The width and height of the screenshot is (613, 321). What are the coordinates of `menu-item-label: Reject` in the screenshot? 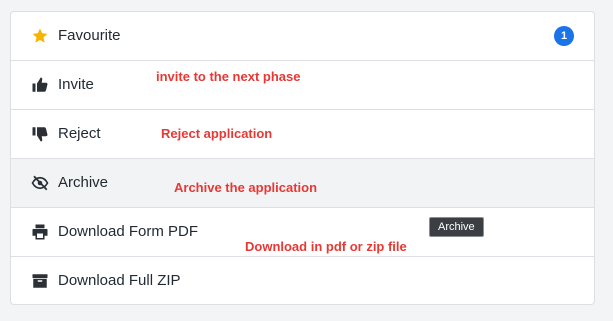 It's located at (79, 133).